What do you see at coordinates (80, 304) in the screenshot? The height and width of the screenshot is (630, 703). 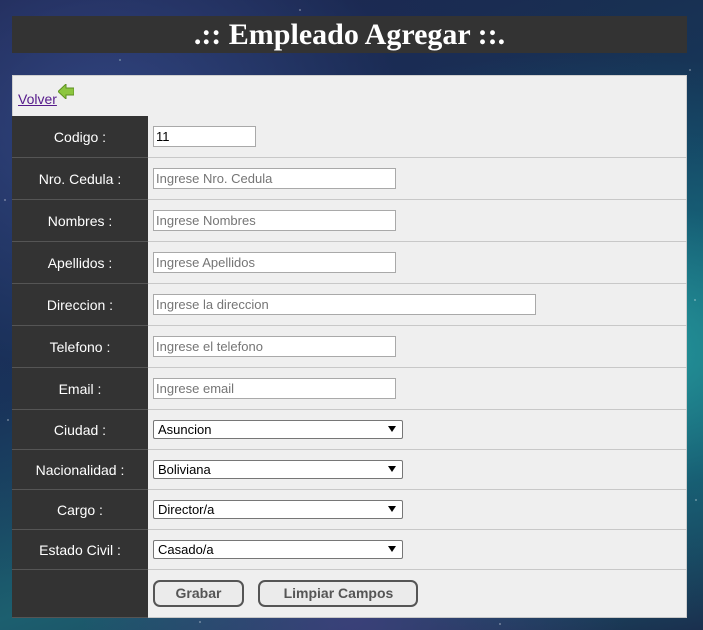 I see `direccion-label: Direccion :` at bounding box center [80, 304].